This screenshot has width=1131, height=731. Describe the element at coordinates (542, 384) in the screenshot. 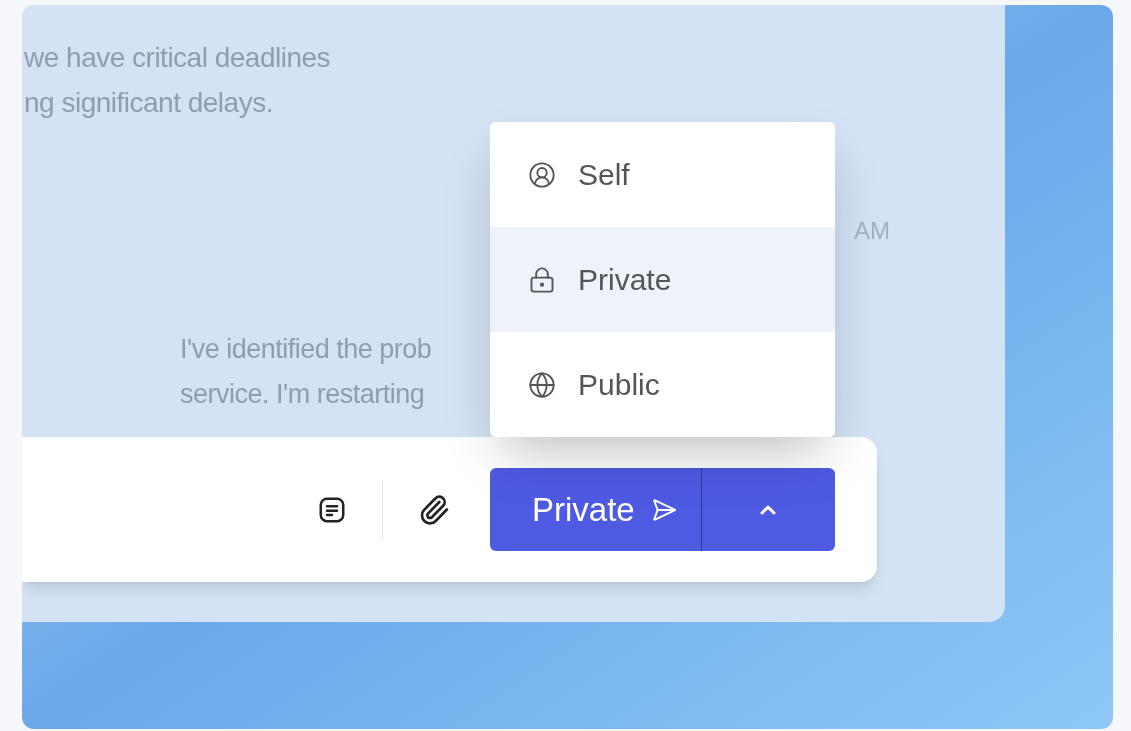

I see `globe-icon` at that location.